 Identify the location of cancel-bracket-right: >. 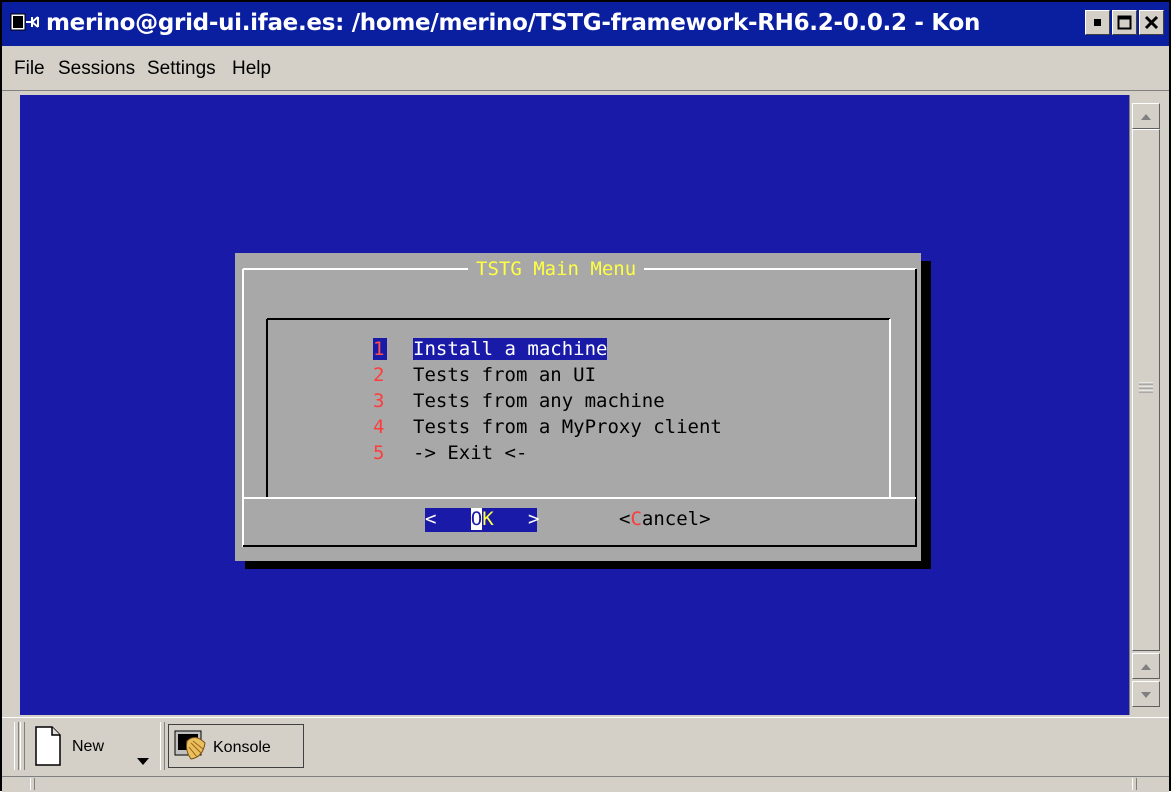
(705, 519).